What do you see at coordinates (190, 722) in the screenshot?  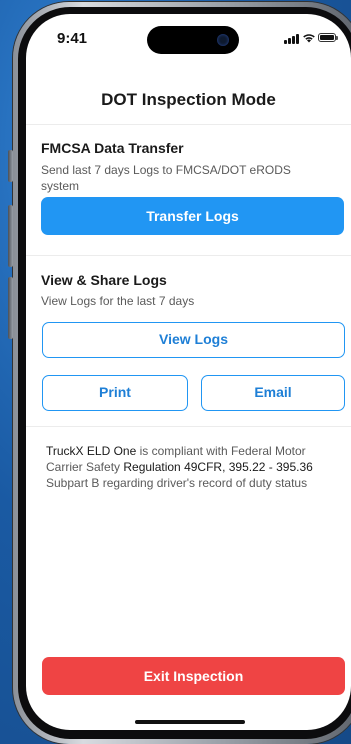 I see `home-indicator` at bounding box center [190, 722].